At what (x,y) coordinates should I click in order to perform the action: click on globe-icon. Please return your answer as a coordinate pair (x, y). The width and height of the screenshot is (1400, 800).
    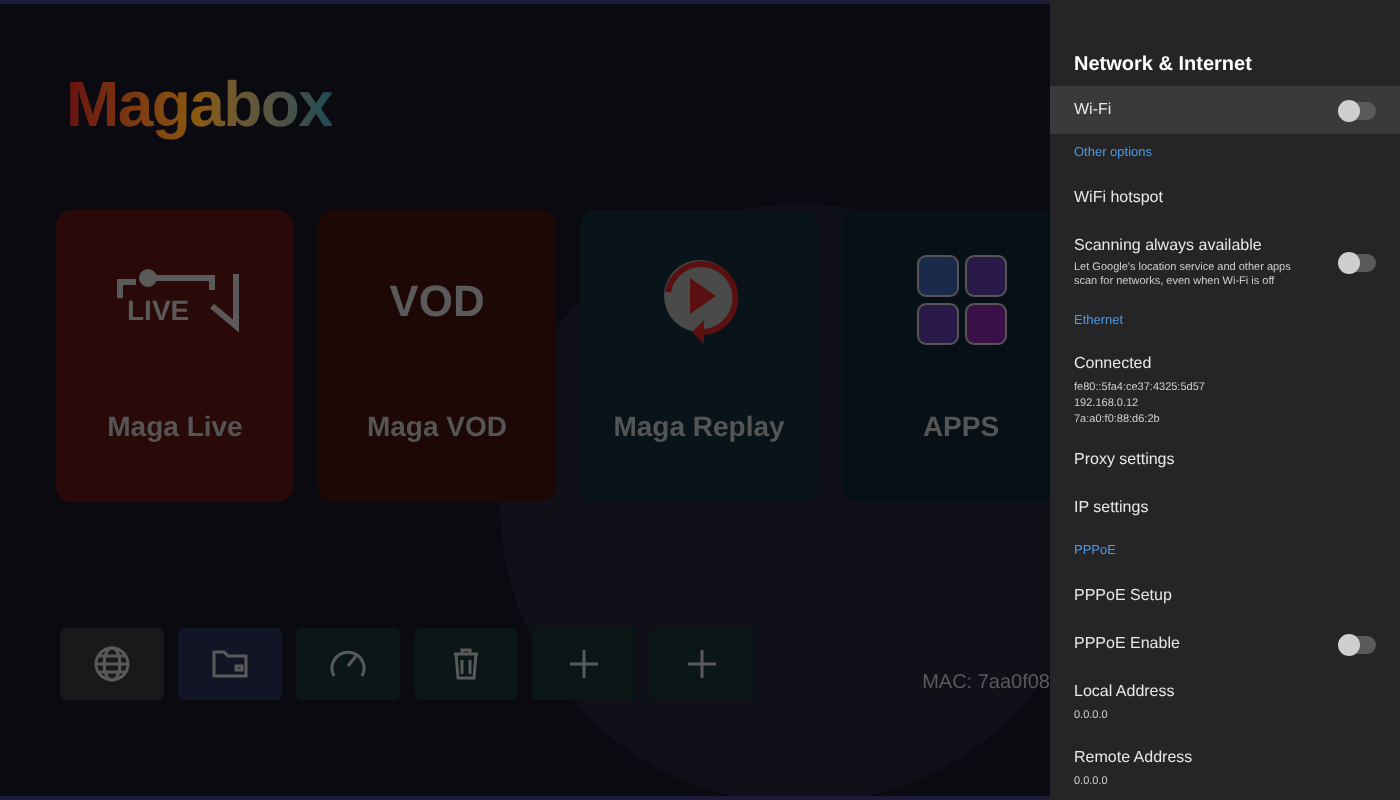
    Looking at the image, I should click on (112, 664).